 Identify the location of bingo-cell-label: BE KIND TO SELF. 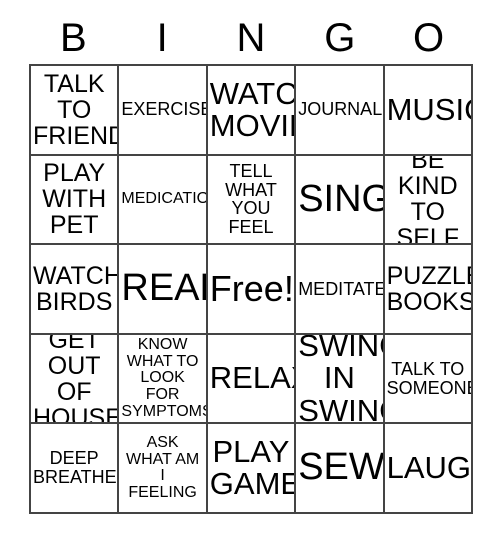
(428, 200).